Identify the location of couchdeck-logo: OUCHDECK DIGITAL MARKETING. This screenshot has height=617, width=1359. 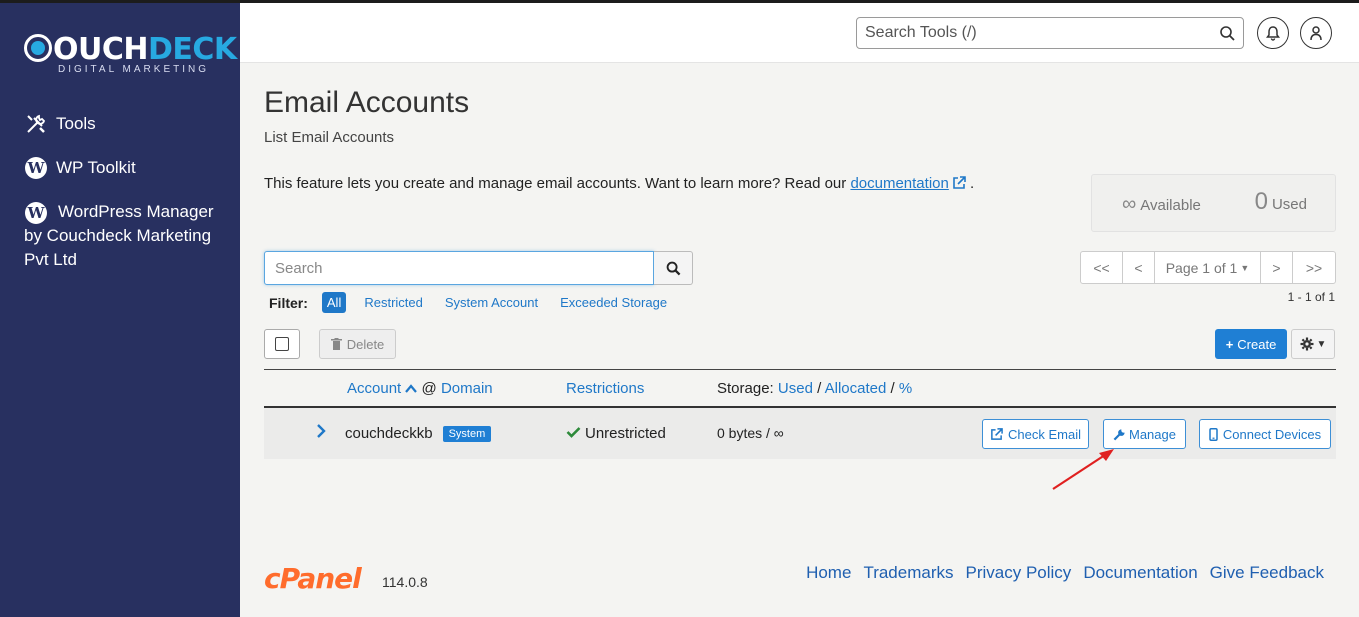
(130, 55).